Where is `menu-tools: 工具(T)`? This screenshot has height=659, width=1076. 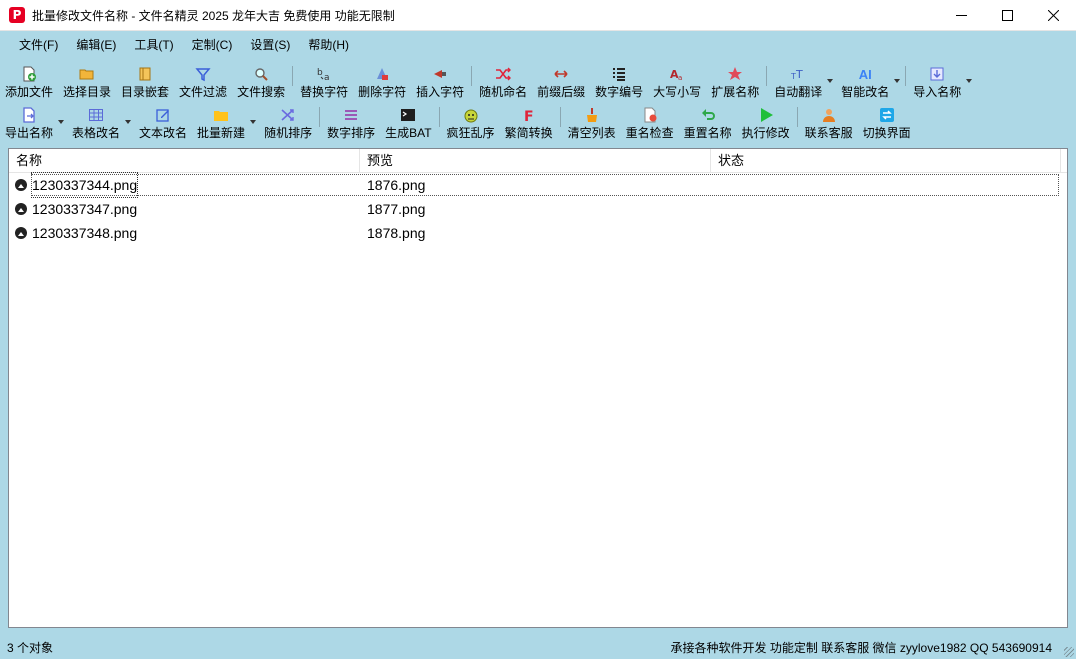 menu-tools: 工具(T) is located at coordinates (153, 45).